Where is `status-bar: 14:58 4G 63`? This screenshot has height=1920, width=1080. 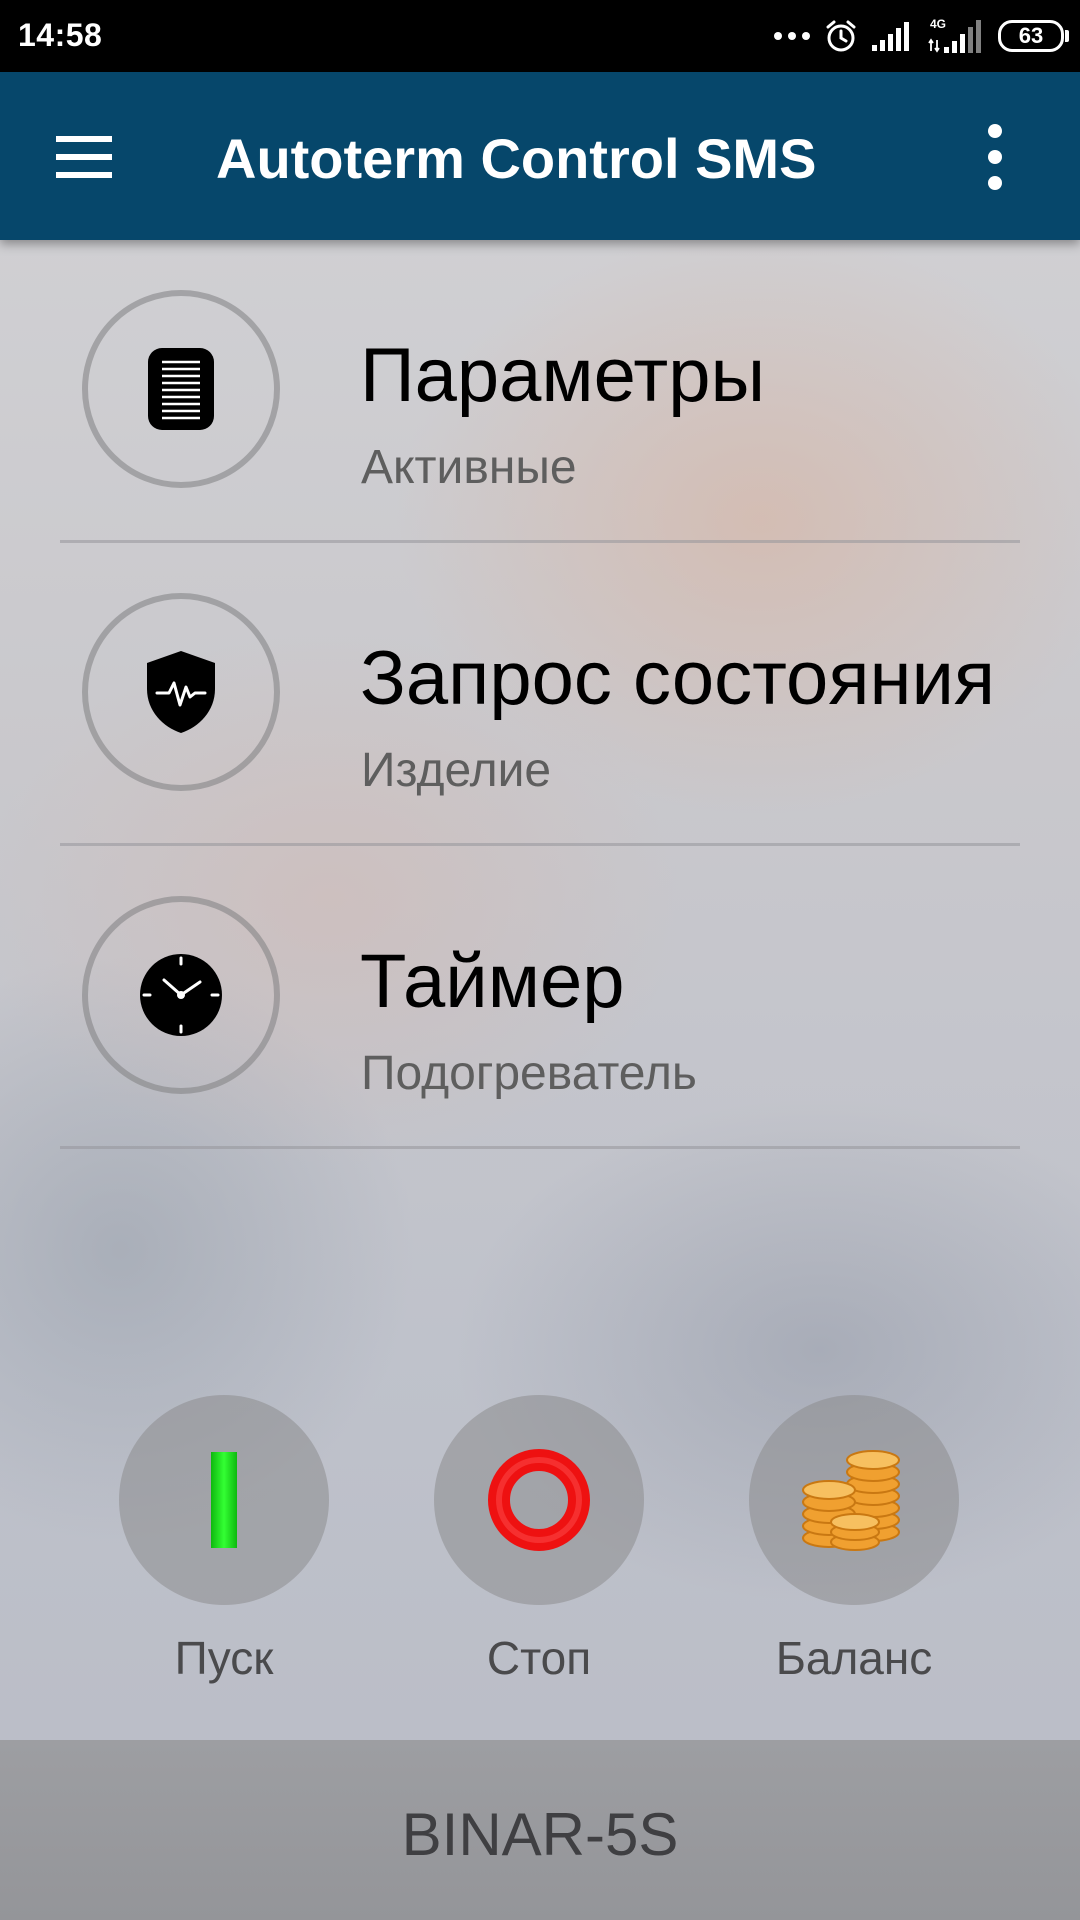 status-bar: 14:58 4G 63 is located at coordinates (540, 36).